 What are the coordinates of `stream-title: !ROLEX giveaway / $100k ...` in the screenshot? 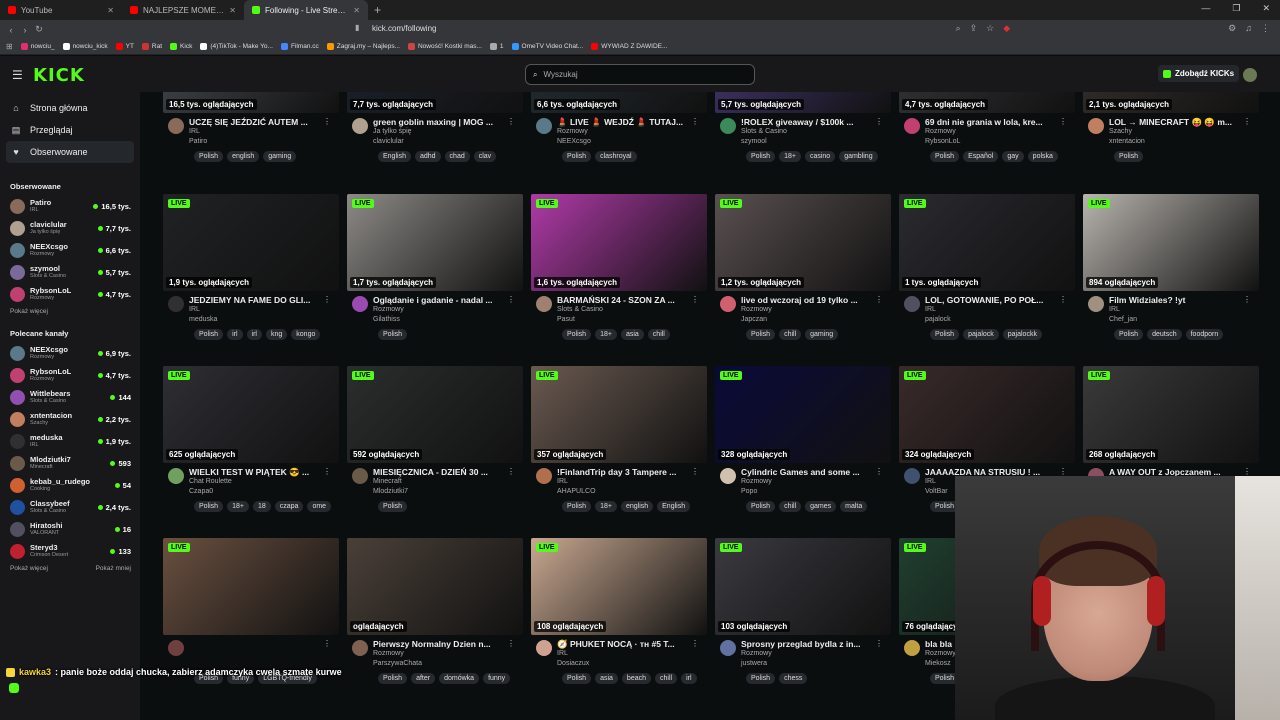 It's located at (808, 122).